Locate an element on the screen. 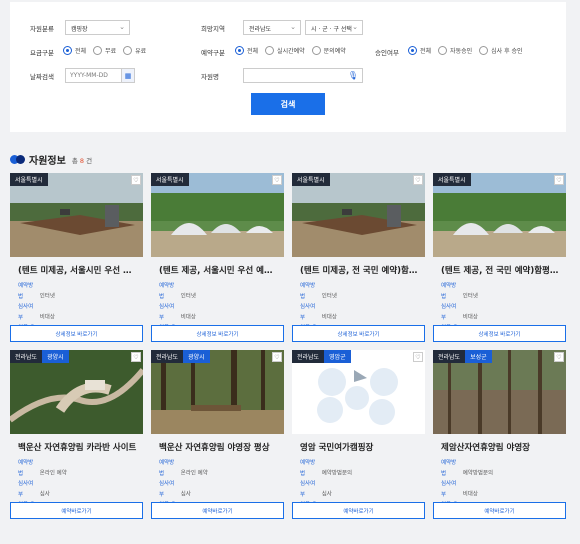 The height and width of the screenshot is (544, 580). approve-radio-auto: 자동승인 is located at coordinates (455, 50).